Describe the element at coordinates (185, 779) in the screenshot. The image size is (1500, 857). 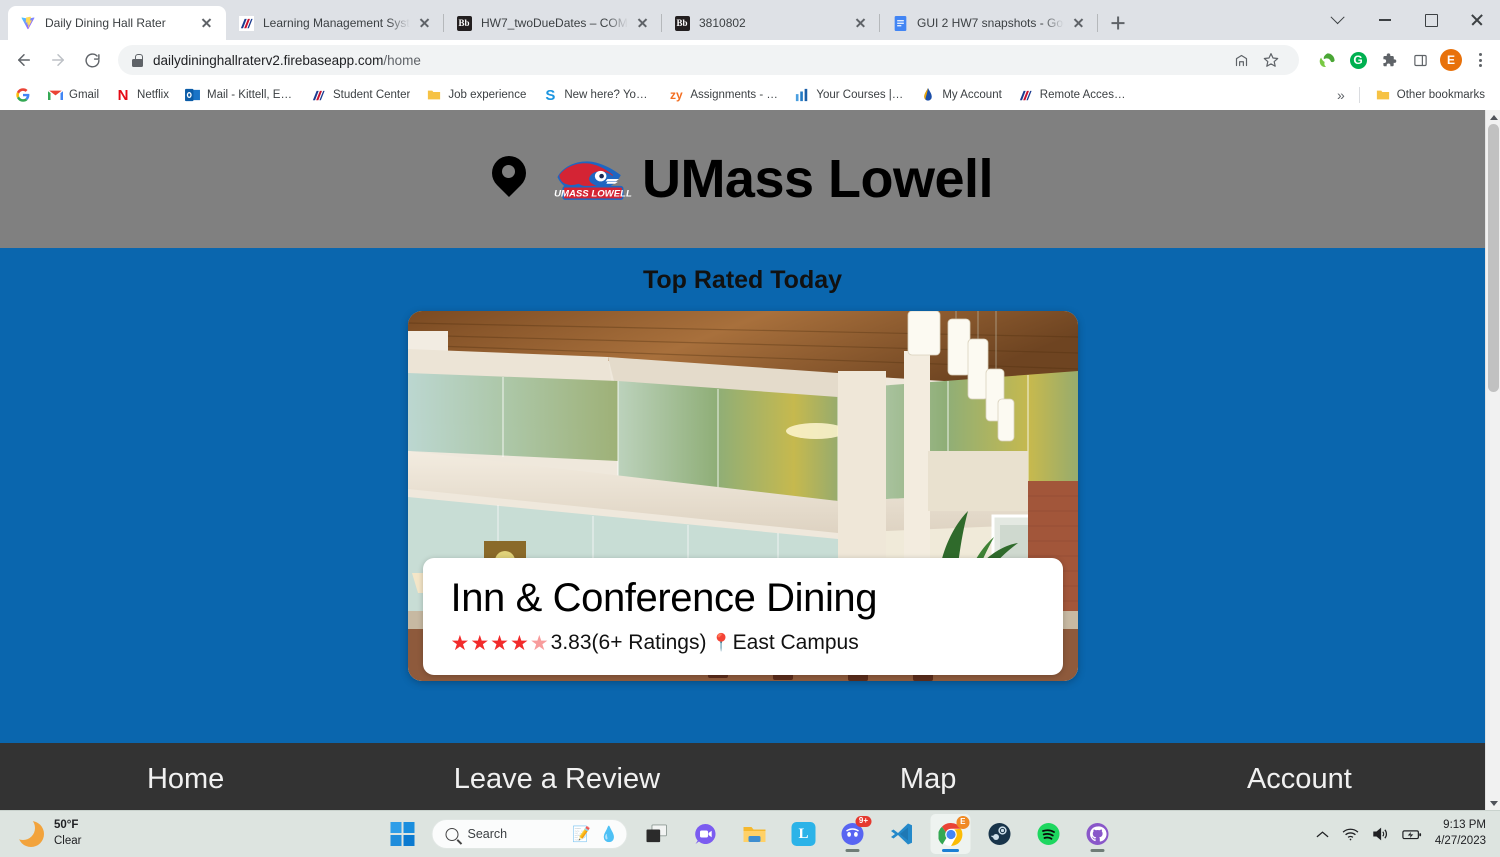
I see `nav-item-home: Home` at that location.